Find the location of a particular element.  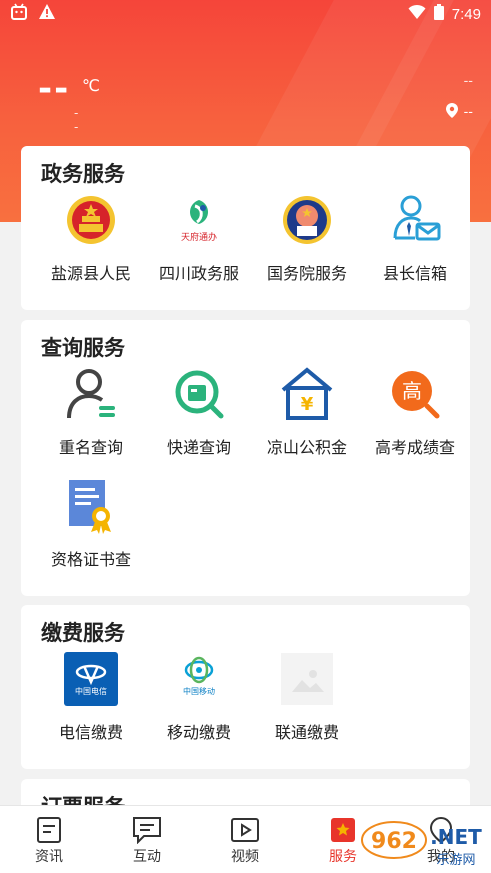

service-item-label: 资格证书查 is located at coordinates (90, 559).